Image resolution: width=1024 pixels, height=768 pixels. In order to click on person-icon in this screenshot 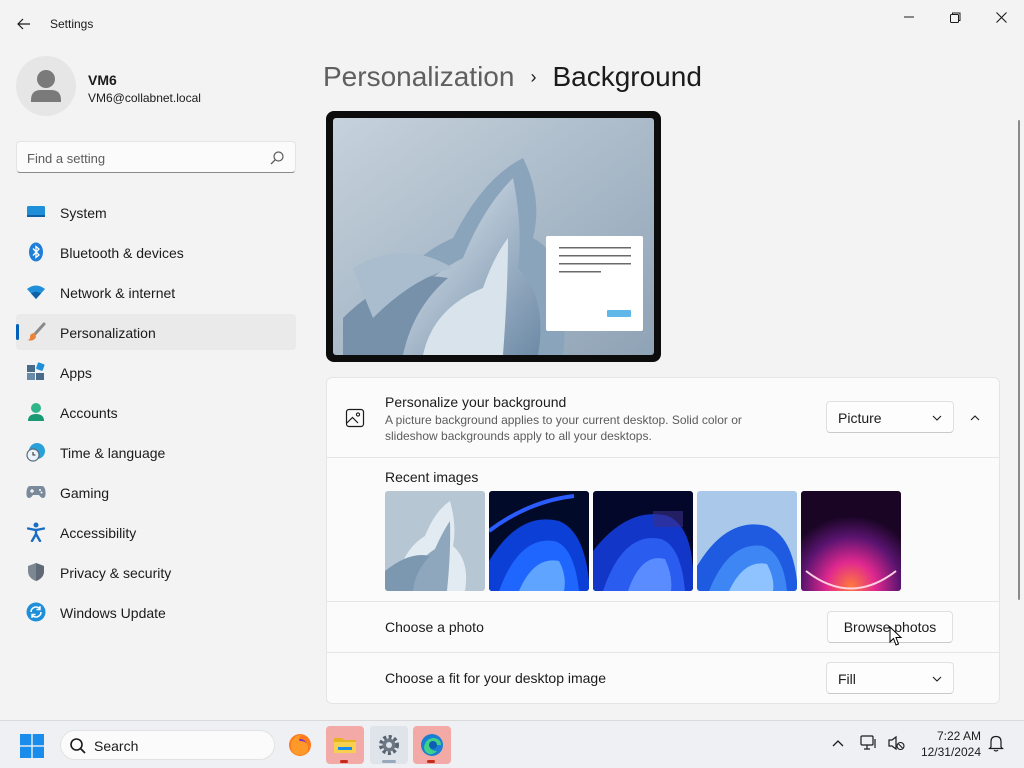, I will do `click(46, 86)`.